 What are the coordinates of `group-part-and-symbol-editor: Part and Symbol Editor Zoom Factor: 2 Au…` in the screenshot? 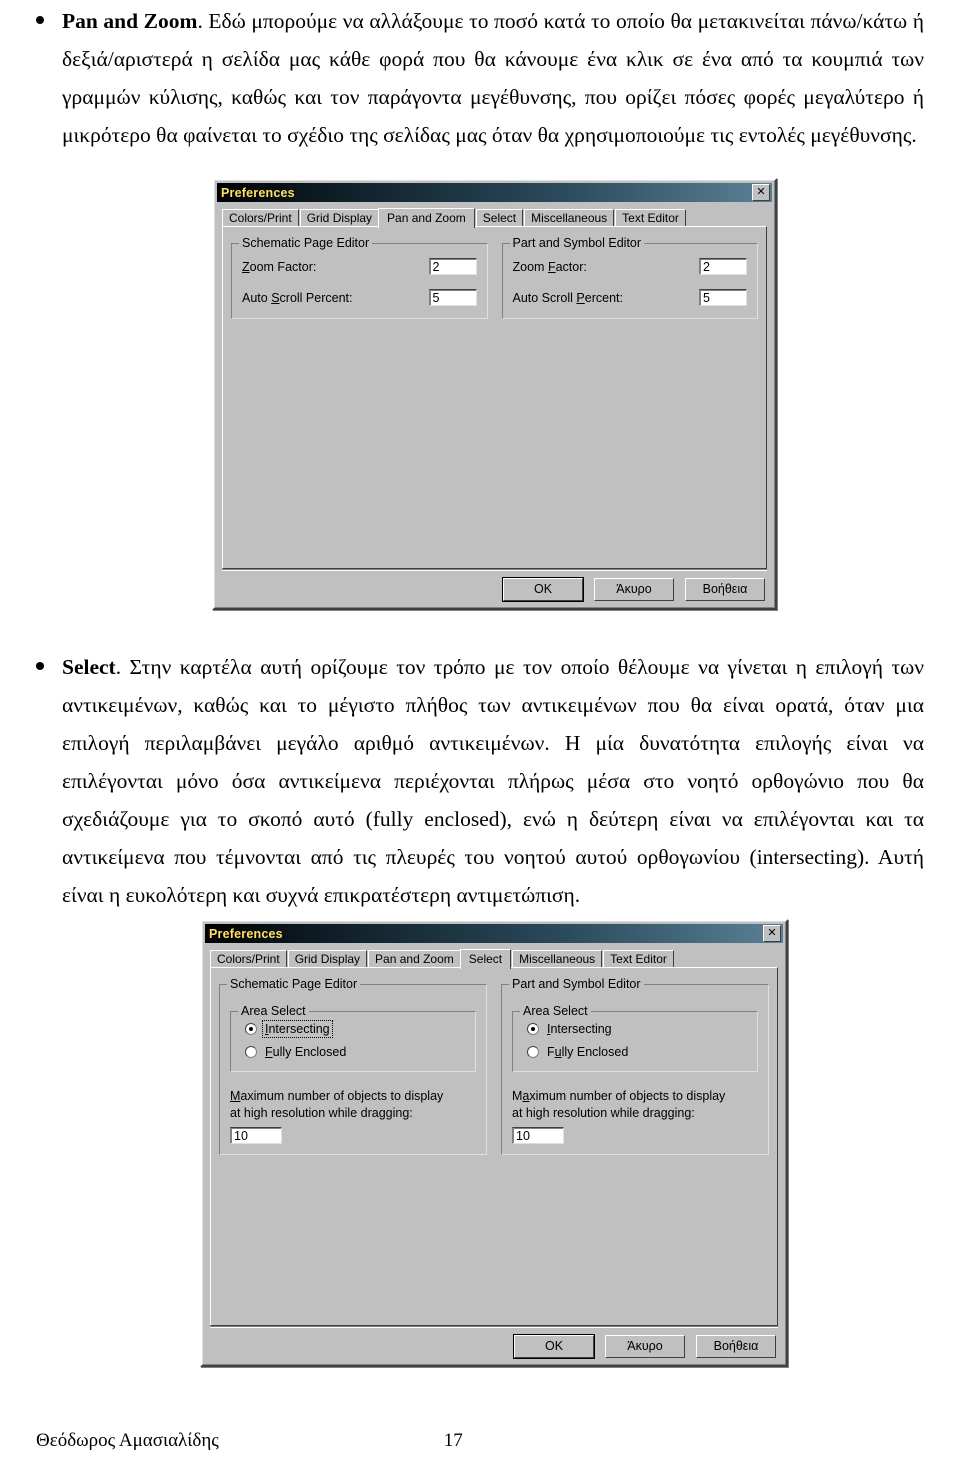 It's located at (629, 277).